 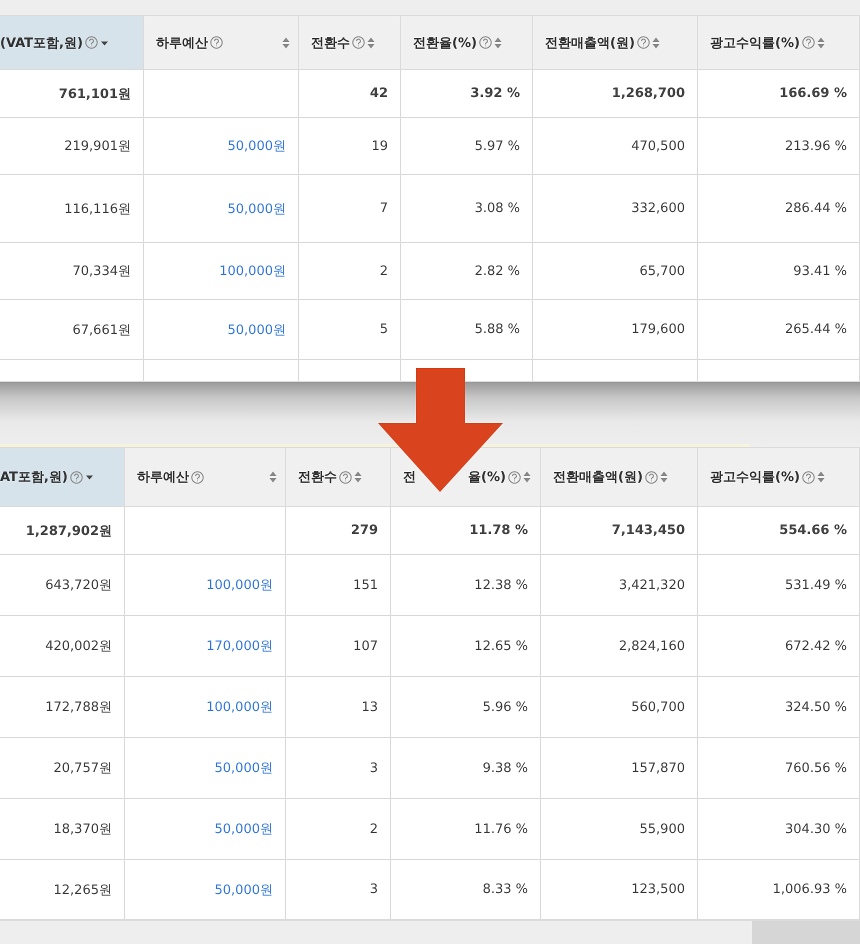 What do you see at coordinates (615, 146) in the screenshot?
I see `table-cell: 470,500` at bounding box center [615, 146].